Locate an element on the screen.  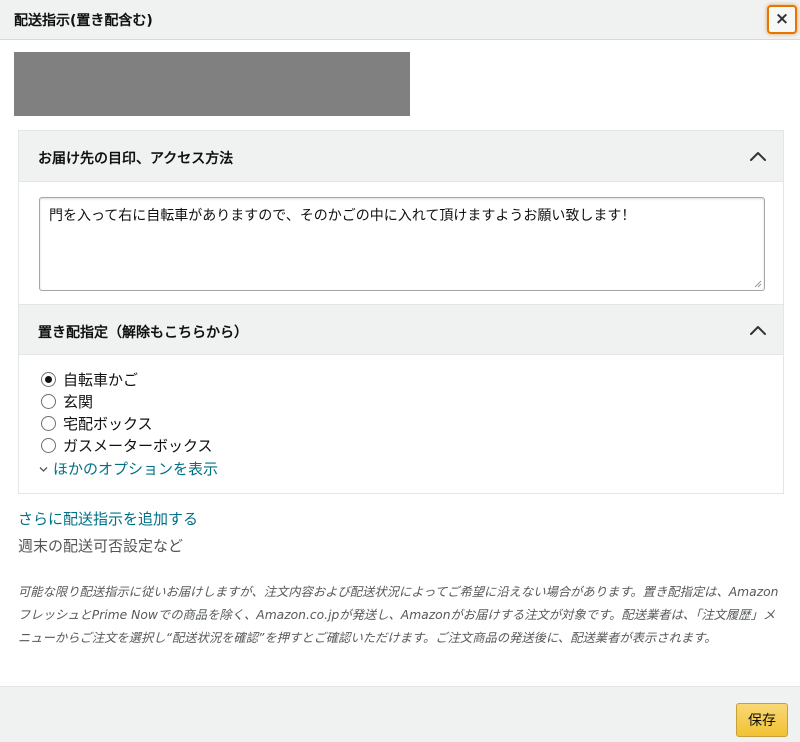
landmark-section-header: お届け先の目印、アクセス方法 is located at coordinates (401, 156).